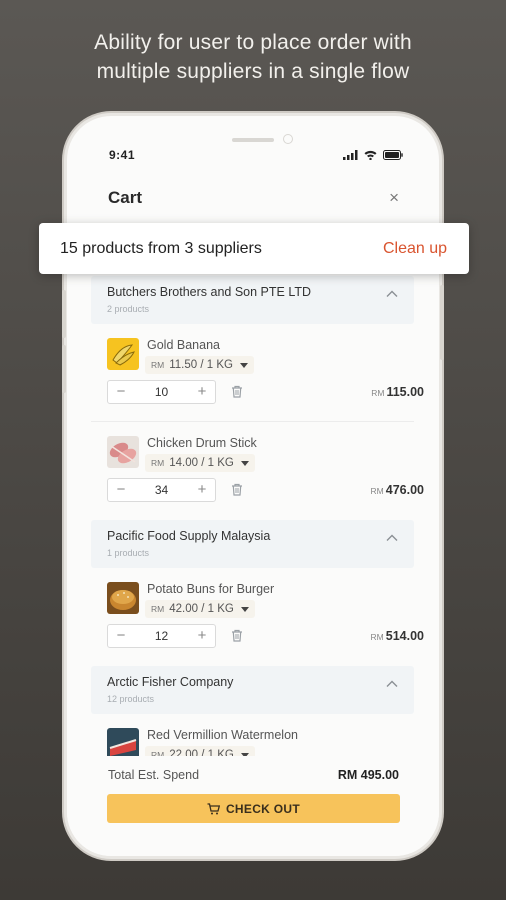 The height and width of the screenshot is (900, 506). Describe the element at coordinates (350, 155) in the screenshot. I see `signal-icon` at that location.